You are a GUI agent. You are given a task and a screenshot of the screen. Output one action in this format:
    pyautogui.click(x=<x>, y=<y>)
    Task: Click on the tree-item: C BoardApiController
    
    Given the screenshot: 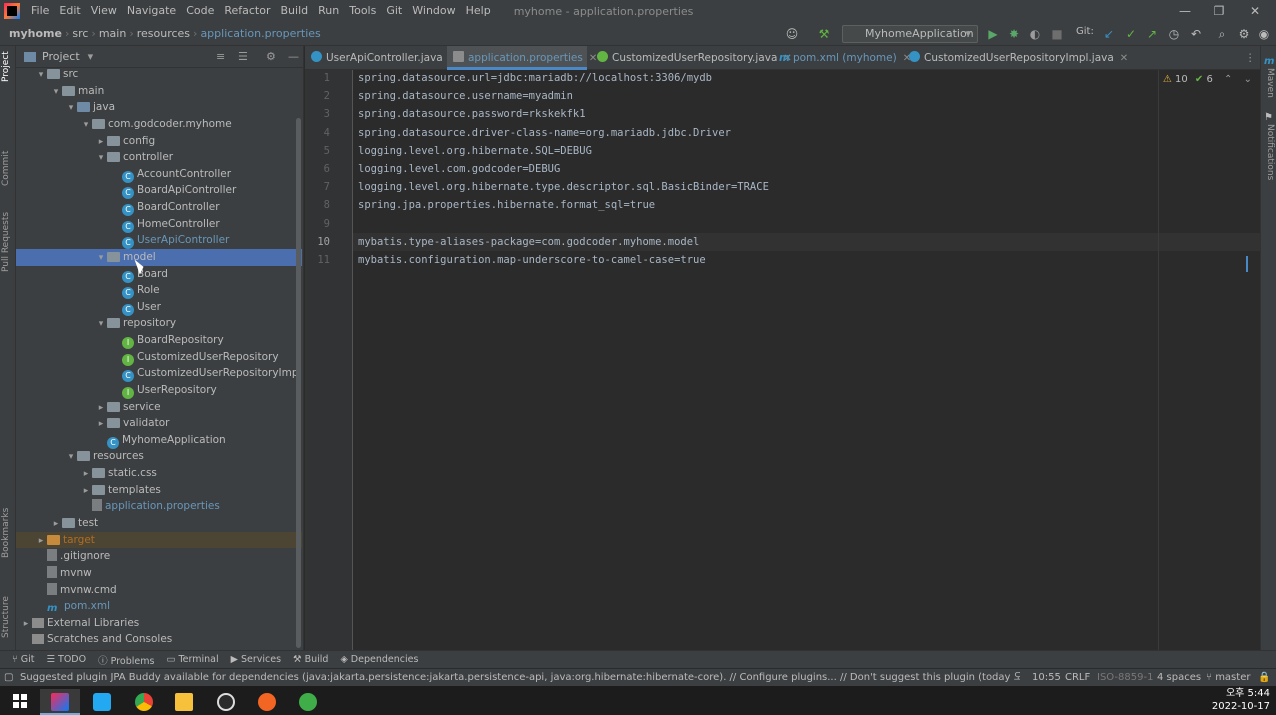 What is the action you would take?
    pyautogui.click(x=159, y=191)
    